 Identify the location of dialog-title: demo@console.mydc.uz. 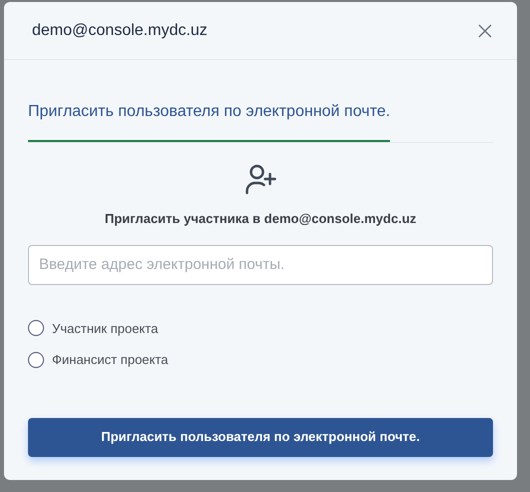
(120, 30).